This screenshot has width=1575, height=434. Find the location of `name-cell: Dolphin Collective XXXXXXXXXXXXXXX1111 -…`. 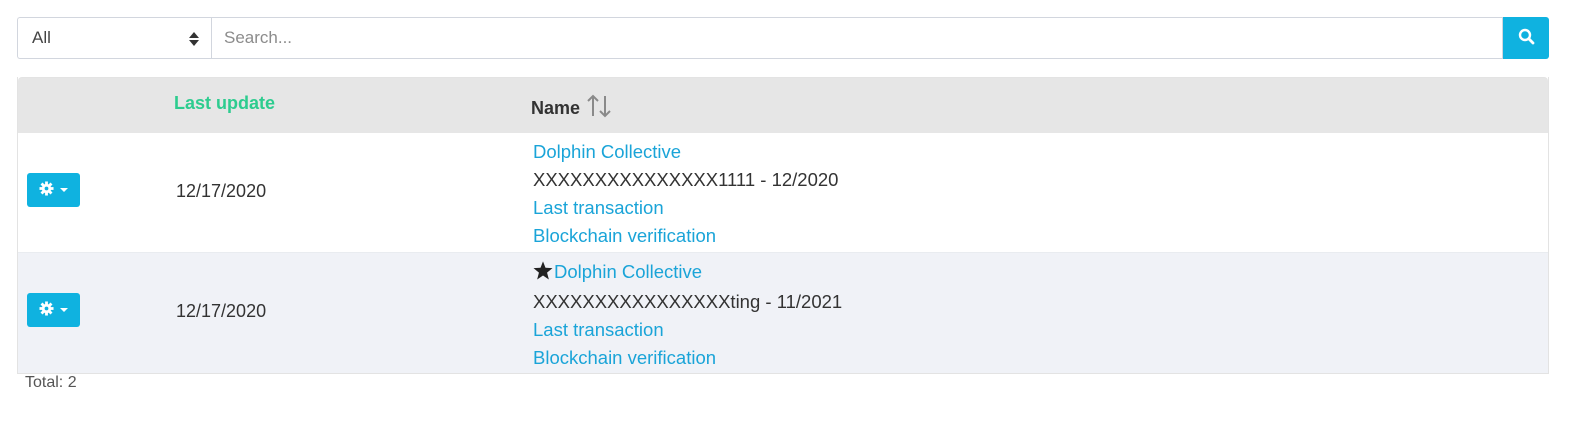

name-cell: Dolphin Collective XXXXXXXXXXXXXXX1111 -… is located at coordinates (685, 194).